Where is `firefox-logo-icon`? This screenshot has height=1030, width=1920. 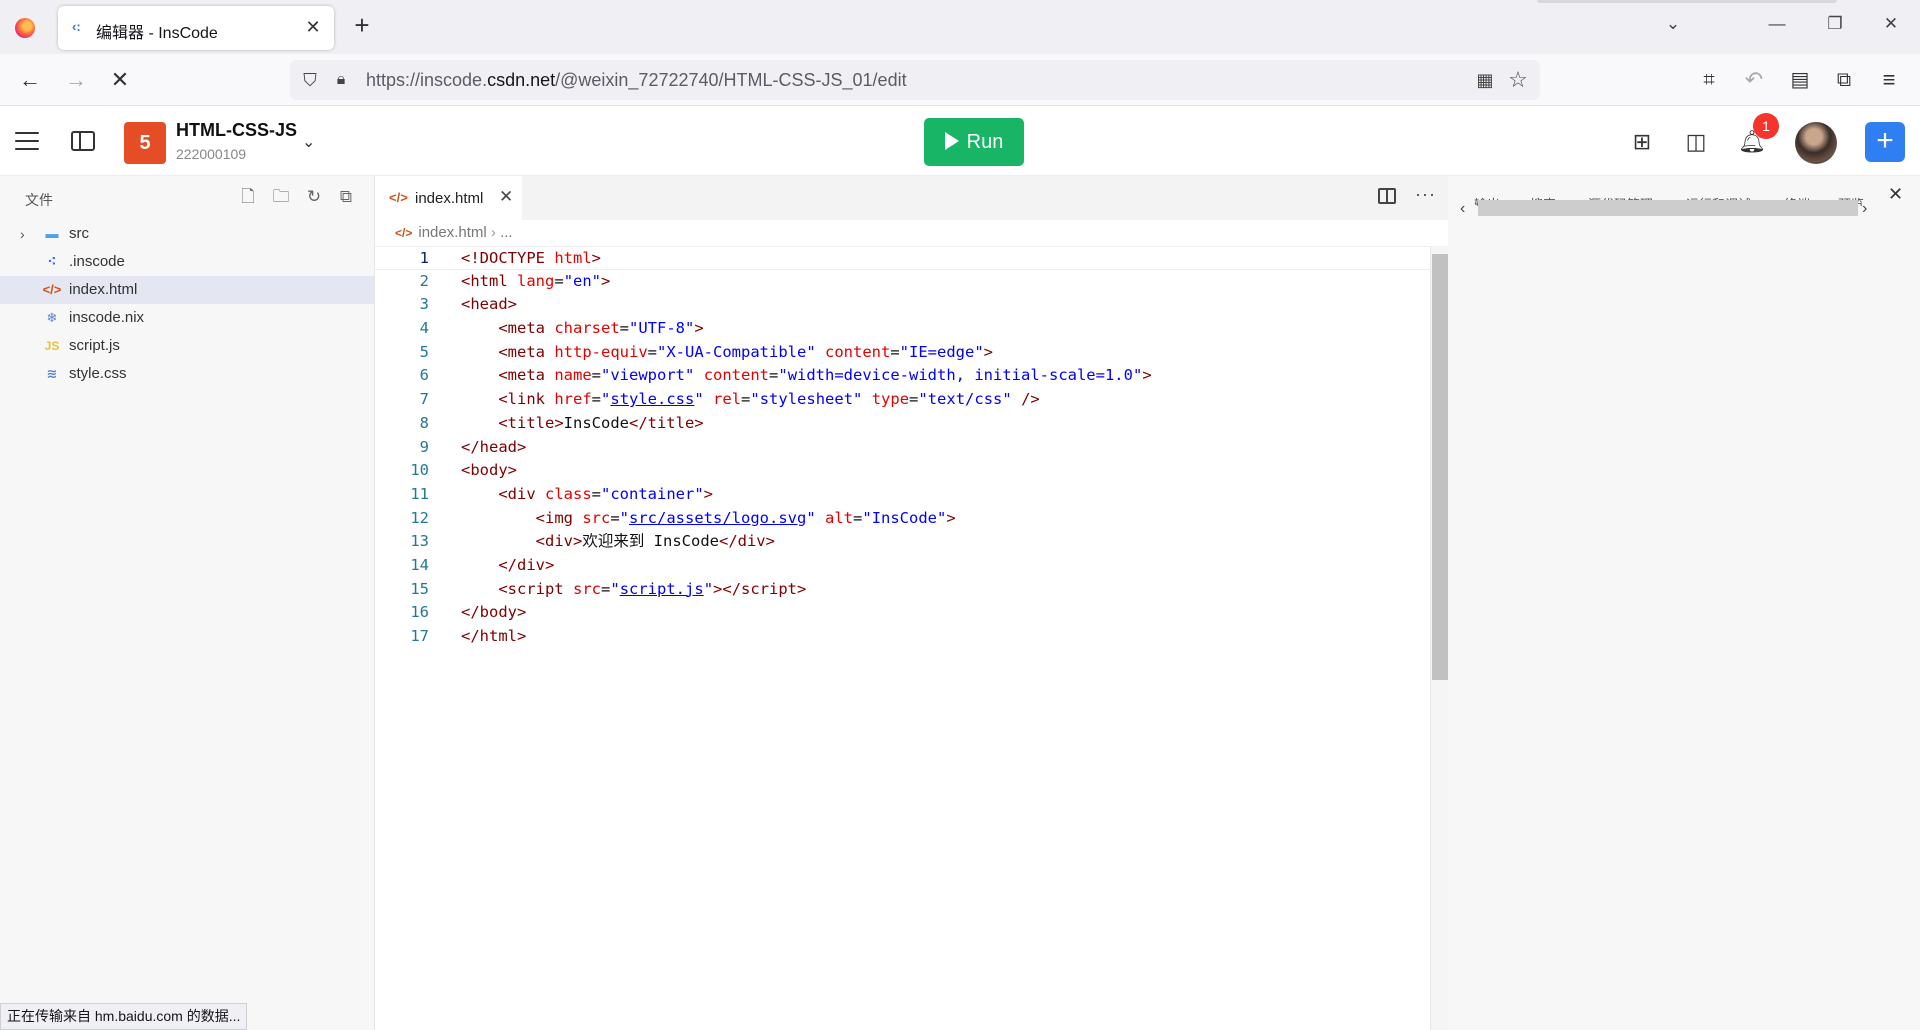
firefox-logo-icon is located at coordinates (25, 28).